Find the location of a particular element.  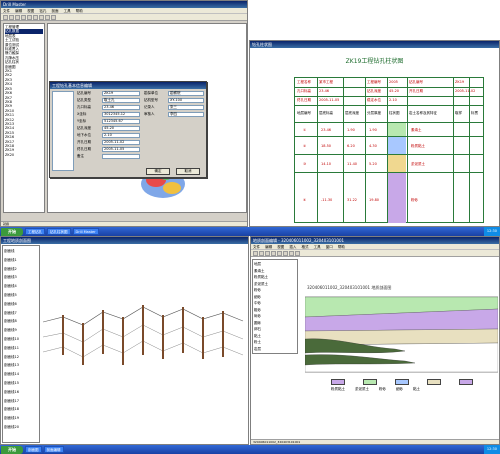

cancel-button: 取消 is located at coordinates (188, 171).